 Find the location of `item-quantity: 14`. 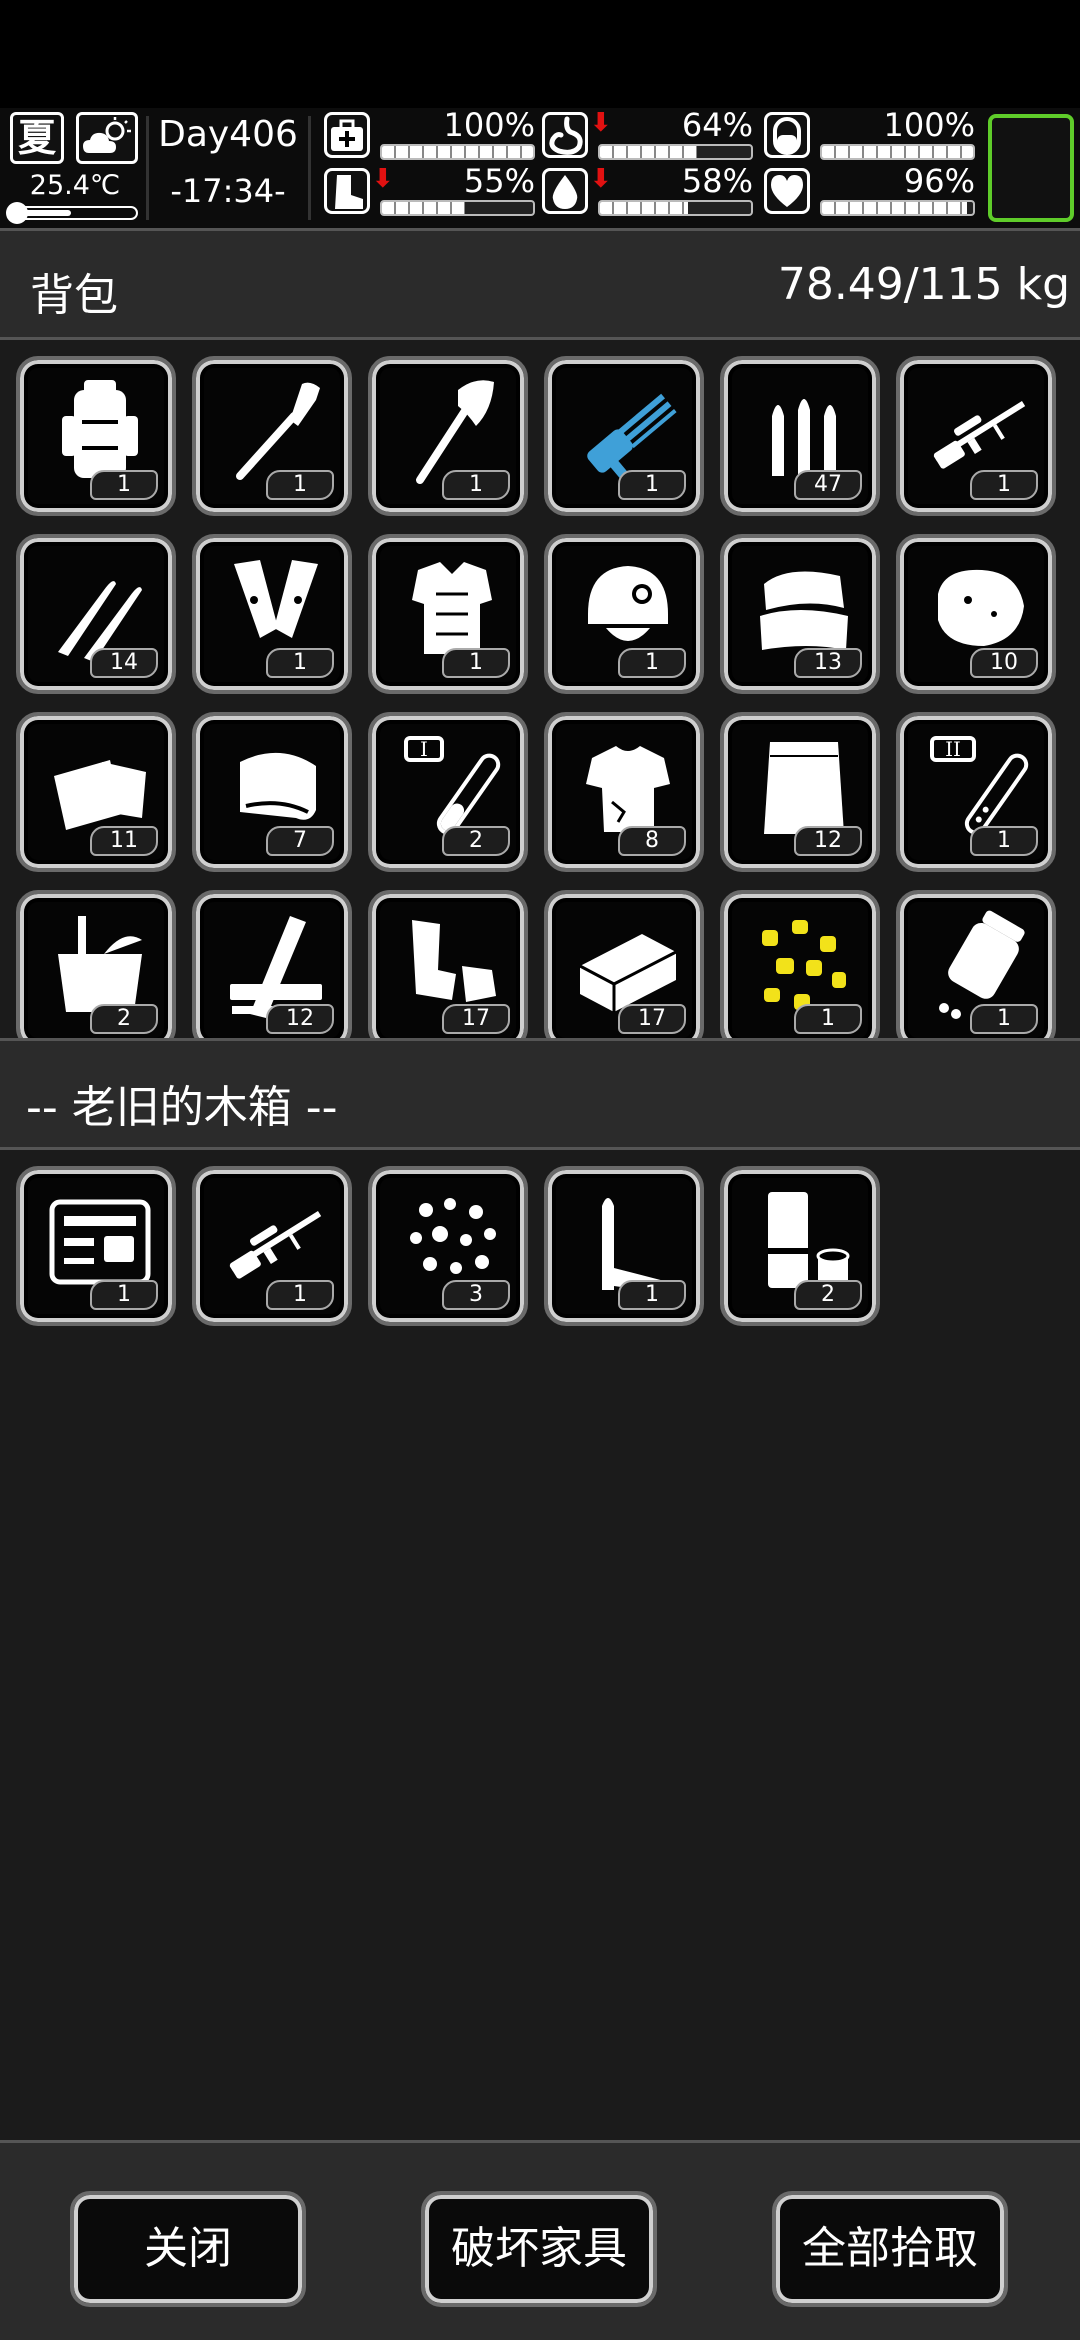

item-quantity: 14 is located at coordinates (124, 663).